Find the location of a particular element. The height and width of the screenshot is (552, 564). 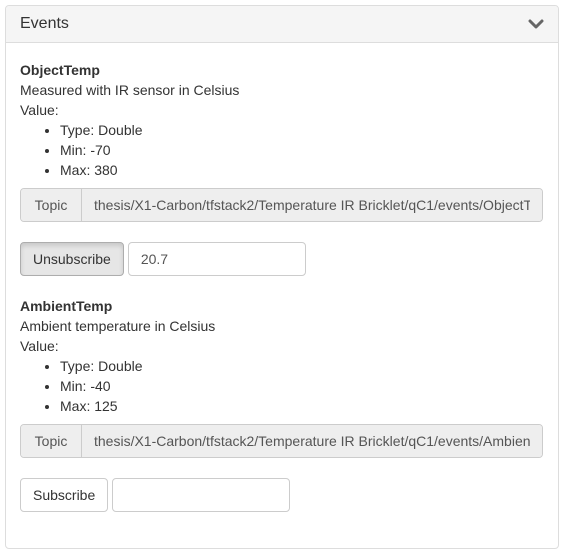

list-item: Max: 380 is located at coordinates (302, 170).